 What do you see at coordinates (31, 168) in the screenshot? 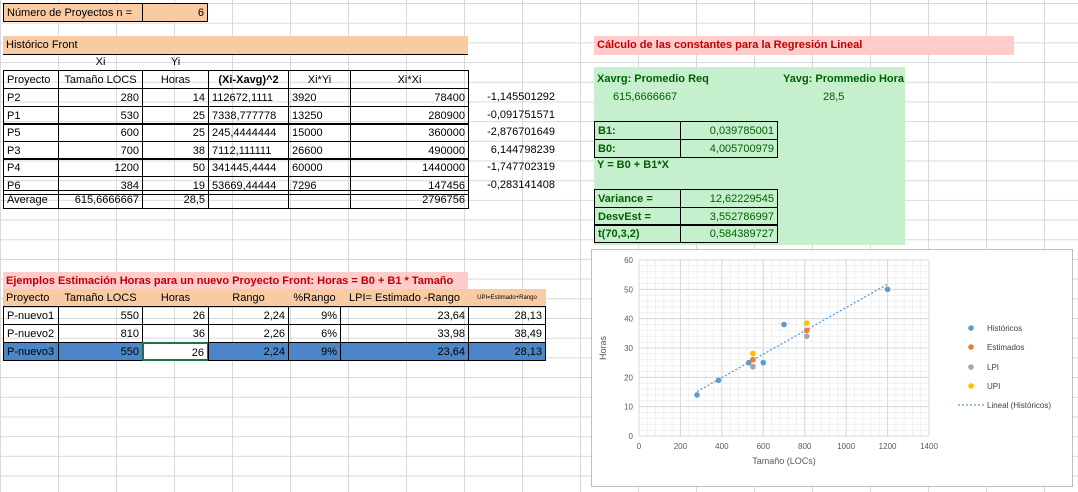
I see `hist-cell-4-0: P4` at bounding box center [31, 168].